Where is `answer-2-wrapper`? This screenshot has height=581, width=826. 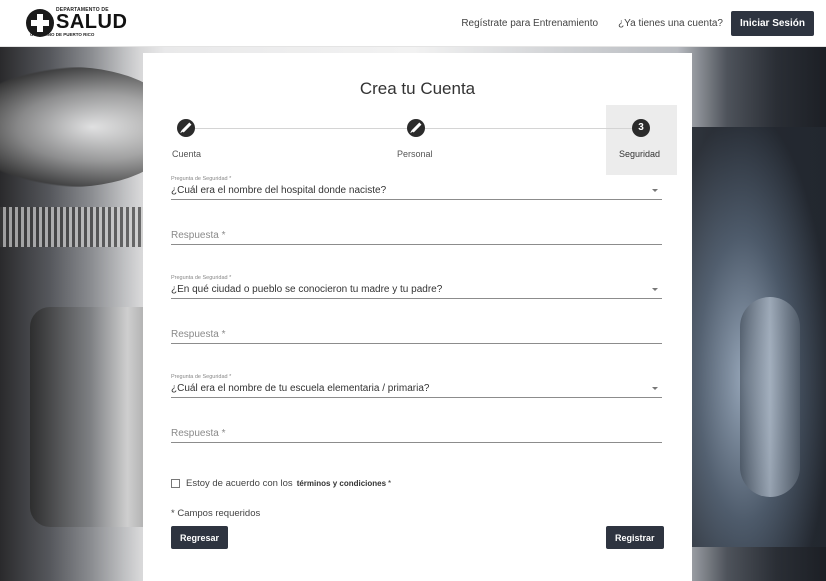
answer-2-wrapper is located at coordinates (416, 333).